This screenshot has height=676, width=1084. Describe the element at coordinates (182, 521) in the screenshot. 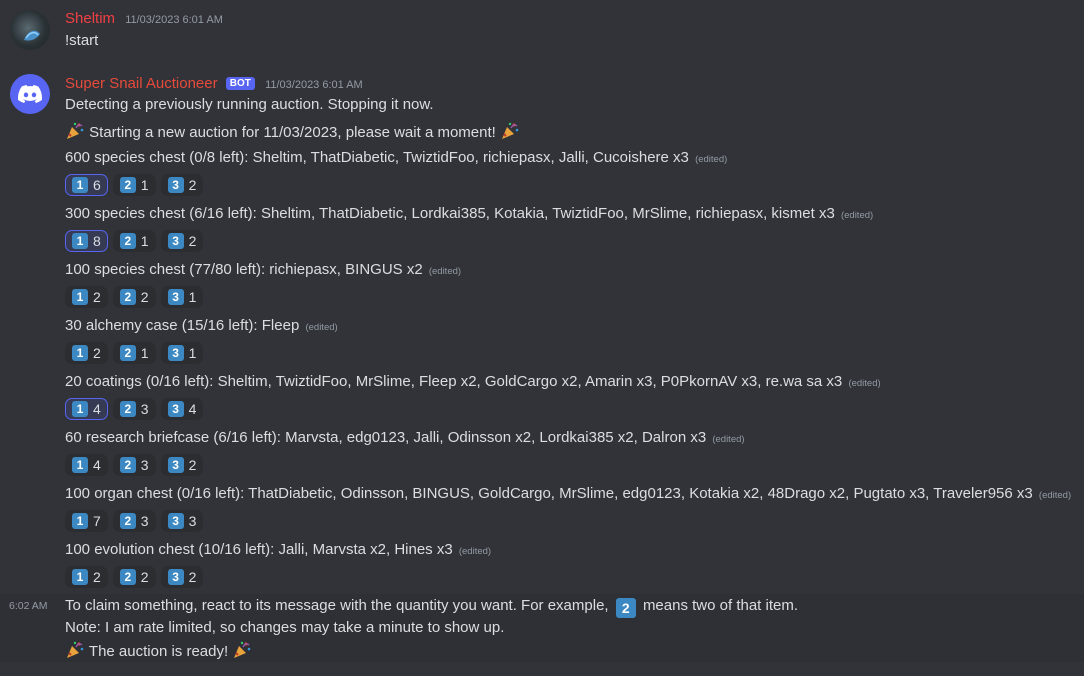

I see `reaction-button: 33` at that location.